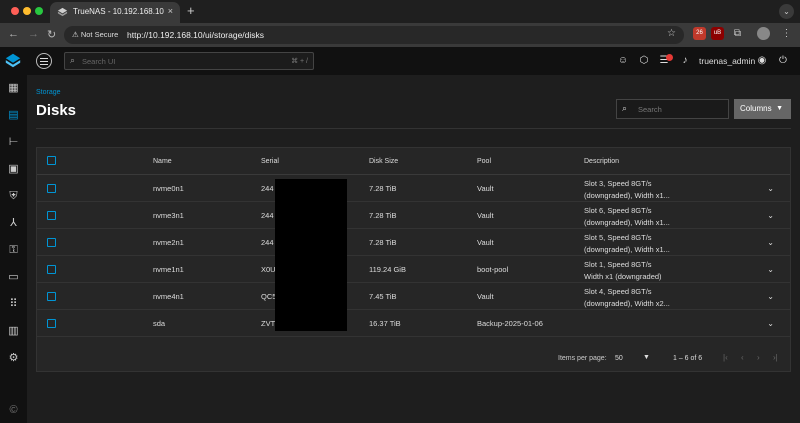 This screenshot has width=800, height=423. Describe the element at coordinates (56, 110) in the screenshot. I see `page-title: Disks` at that location.